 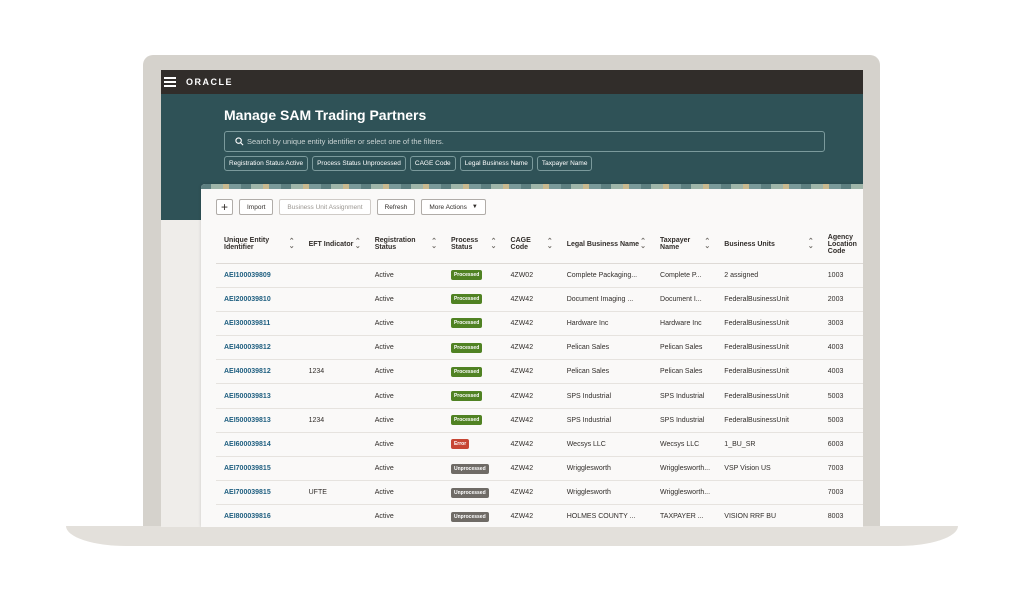 I want to click on column-header-wrap: Unique Entity Identifier ⌃ ⌄, so click(x=262, y=244).